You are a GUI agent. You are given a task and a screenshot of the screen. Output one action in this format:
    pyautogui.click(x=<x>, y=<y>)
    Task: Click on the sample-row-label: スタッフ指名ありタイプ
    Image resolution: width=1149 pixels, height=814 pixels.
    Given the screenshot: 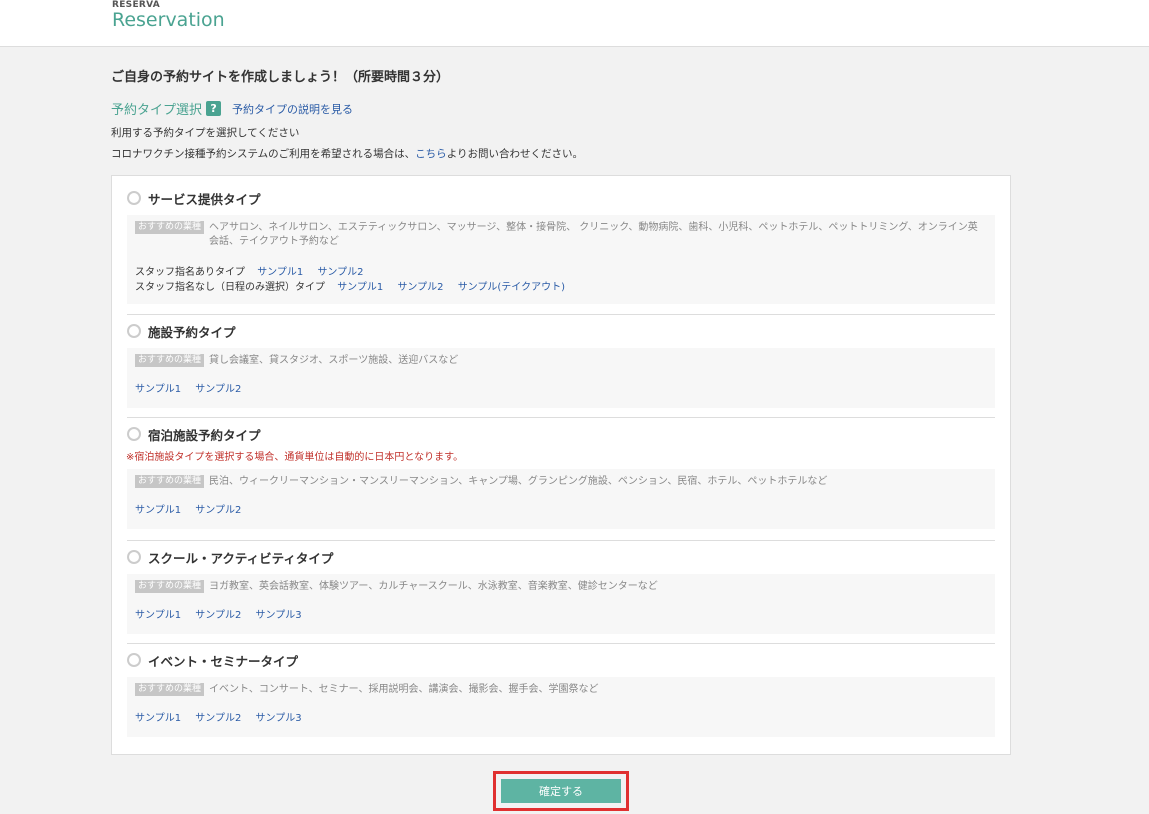 What is the action you would take?
    pyautogui.click(x=190, y=272)
    